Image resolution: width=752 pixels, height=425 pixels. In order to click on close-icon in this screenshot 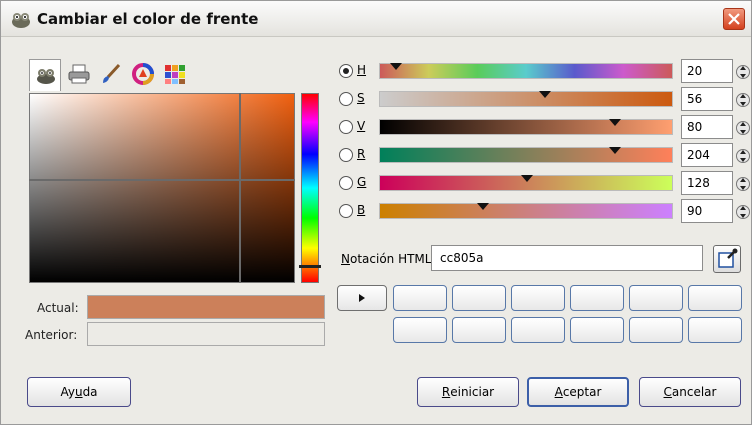, I will do `click(734, 19)`.